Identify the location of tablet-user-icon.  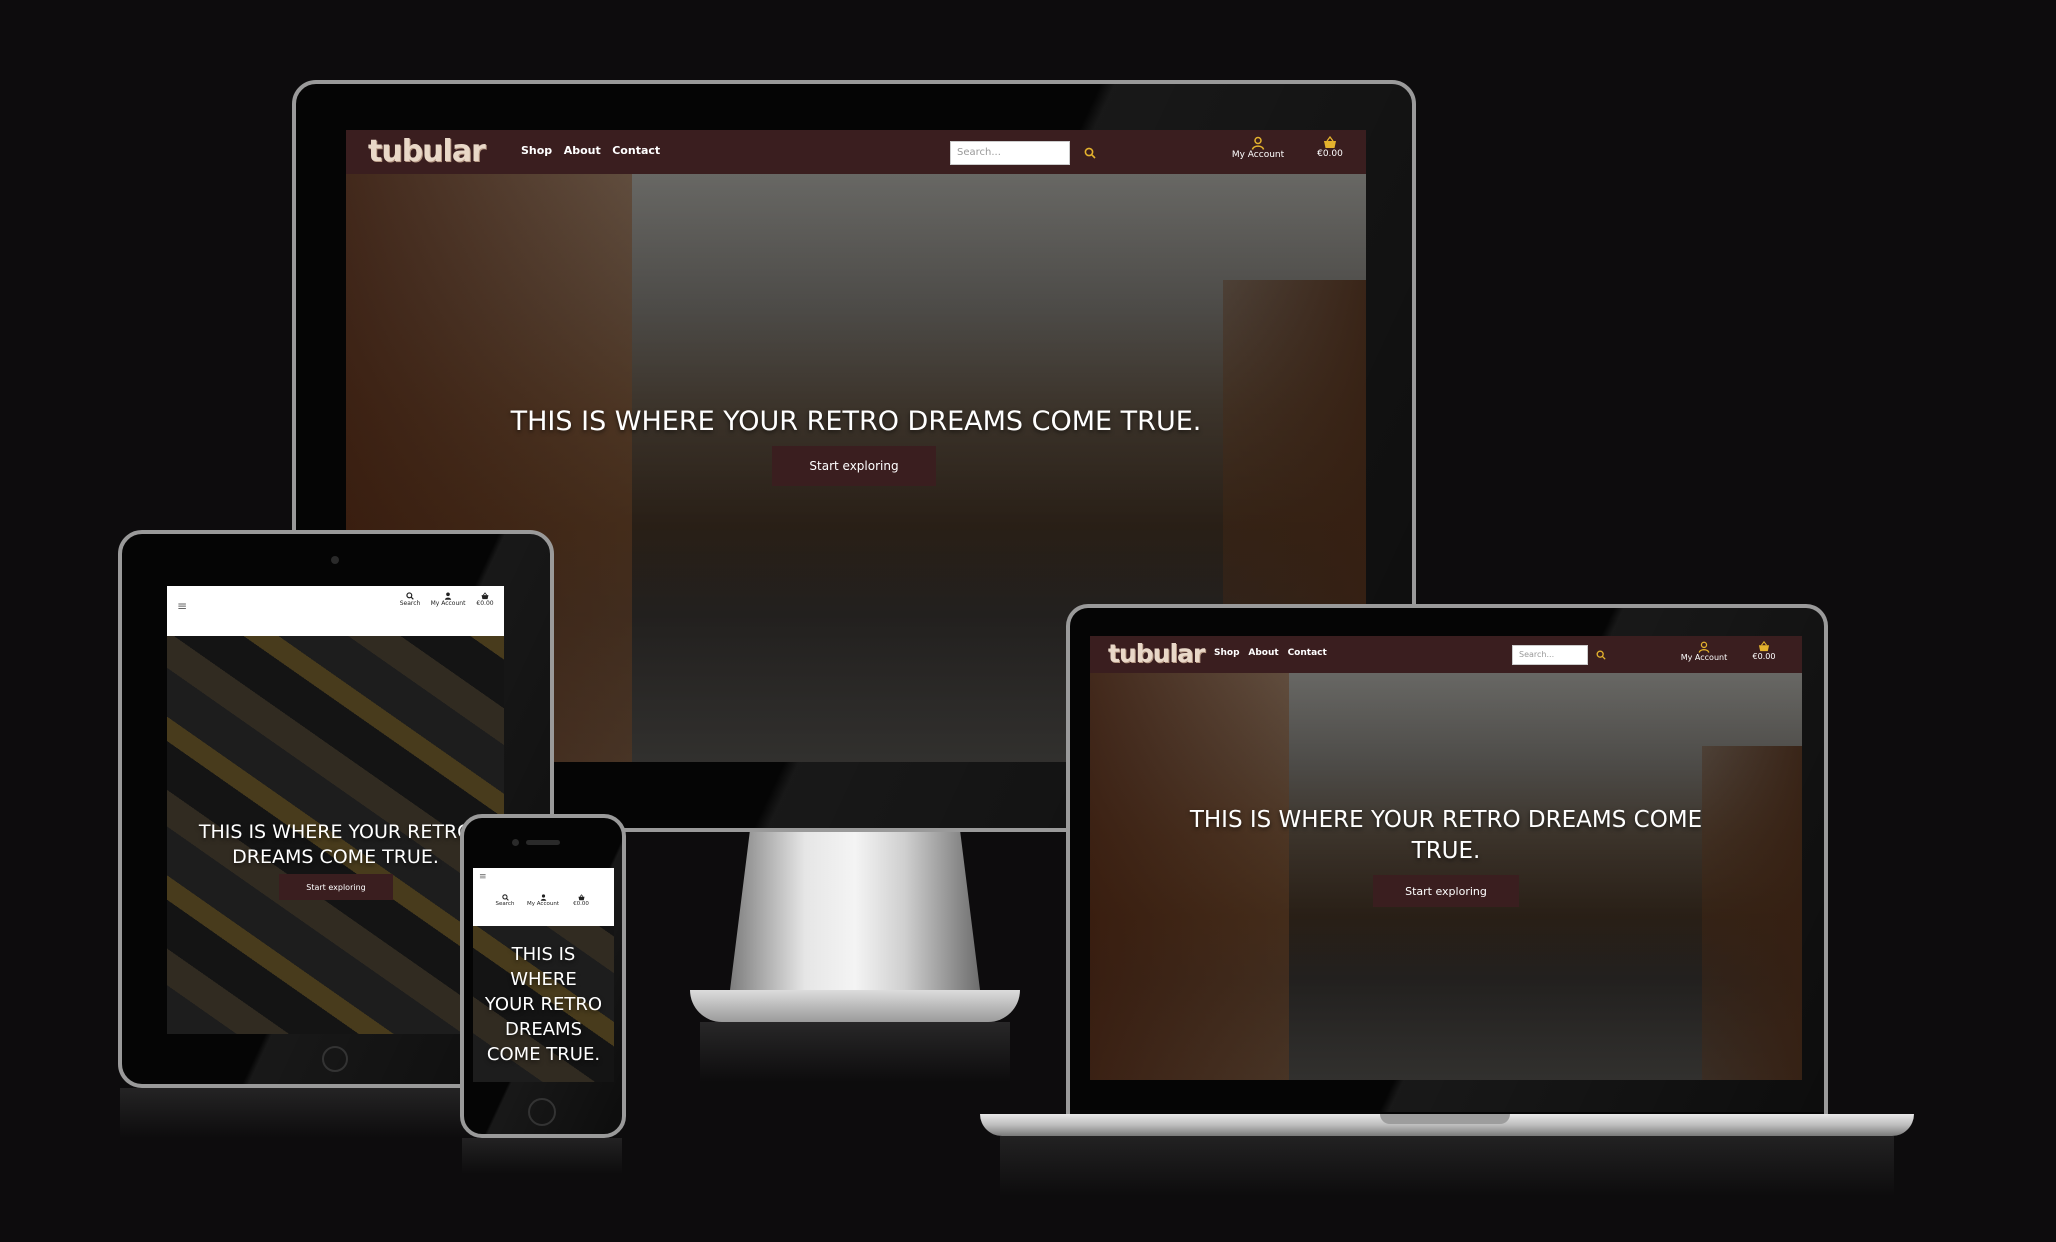
(448, 596).